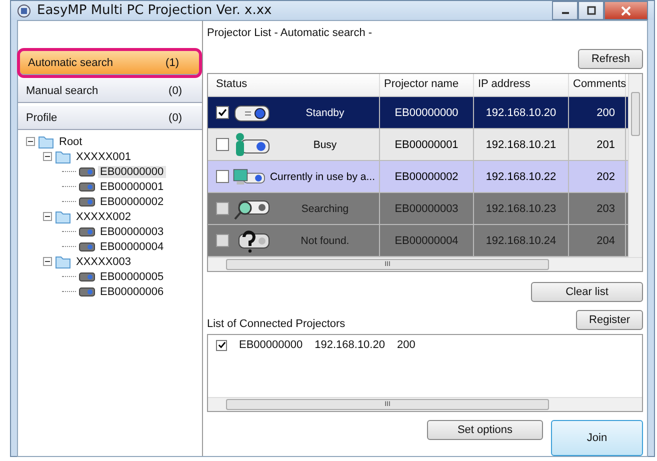 The height and width of the screenshot is (461, 657). Describe the element at coordinates (635, 165) in the screenshot. I see `vertical-scrollbar` at that location.